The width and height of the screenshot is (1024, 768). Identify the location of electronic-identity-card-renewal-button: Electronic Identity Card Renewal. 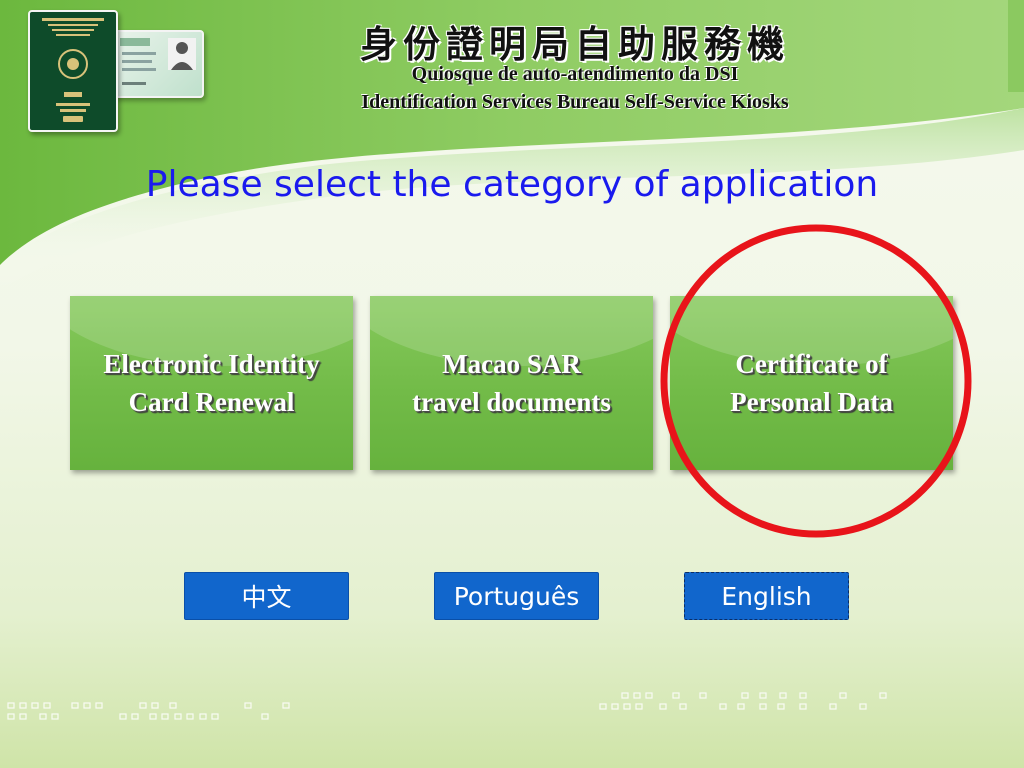
(211, 383).